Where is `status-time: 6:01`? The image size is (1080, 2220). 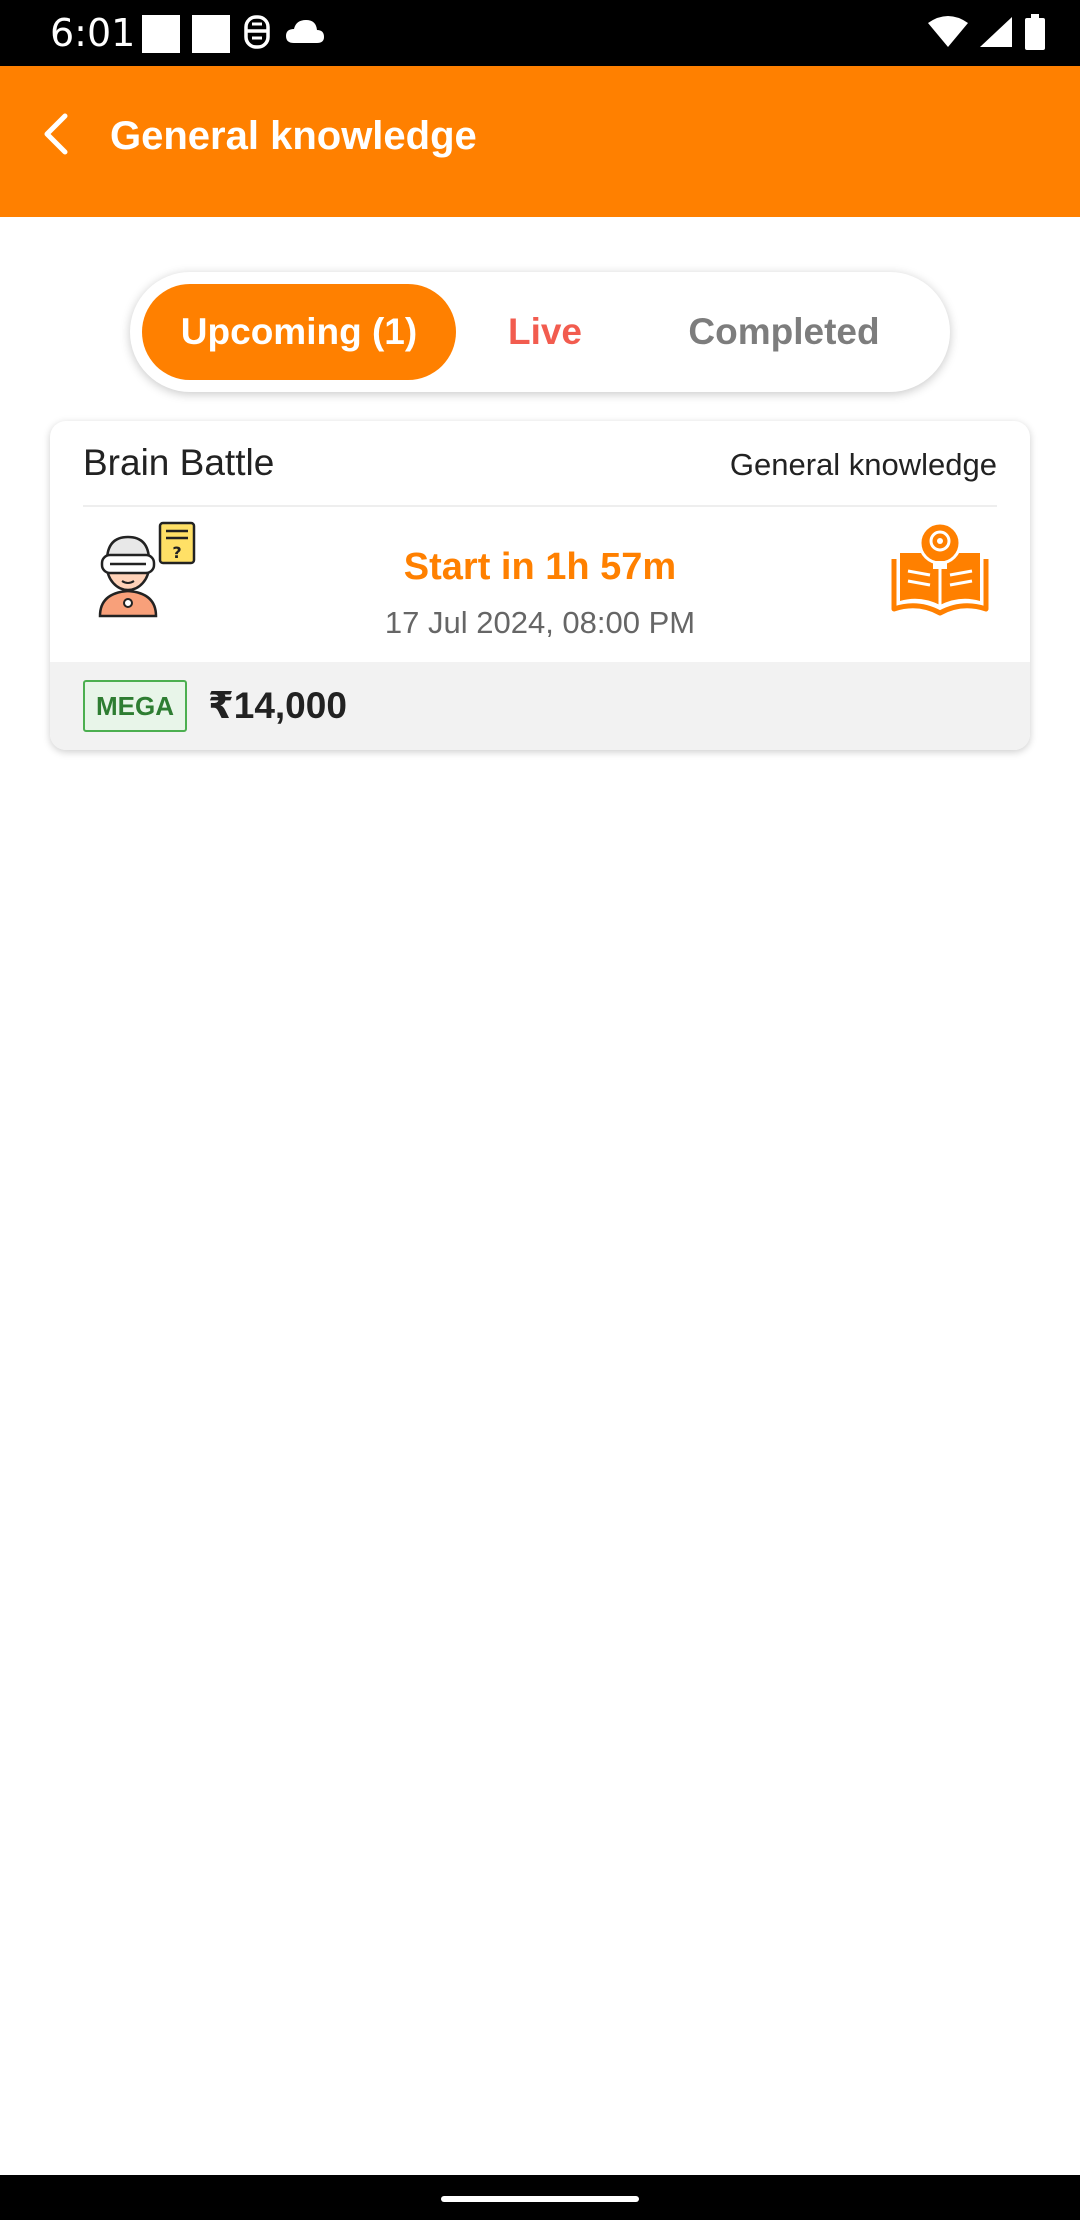
status-time: 6:01 is located at coordinates (93, 33).